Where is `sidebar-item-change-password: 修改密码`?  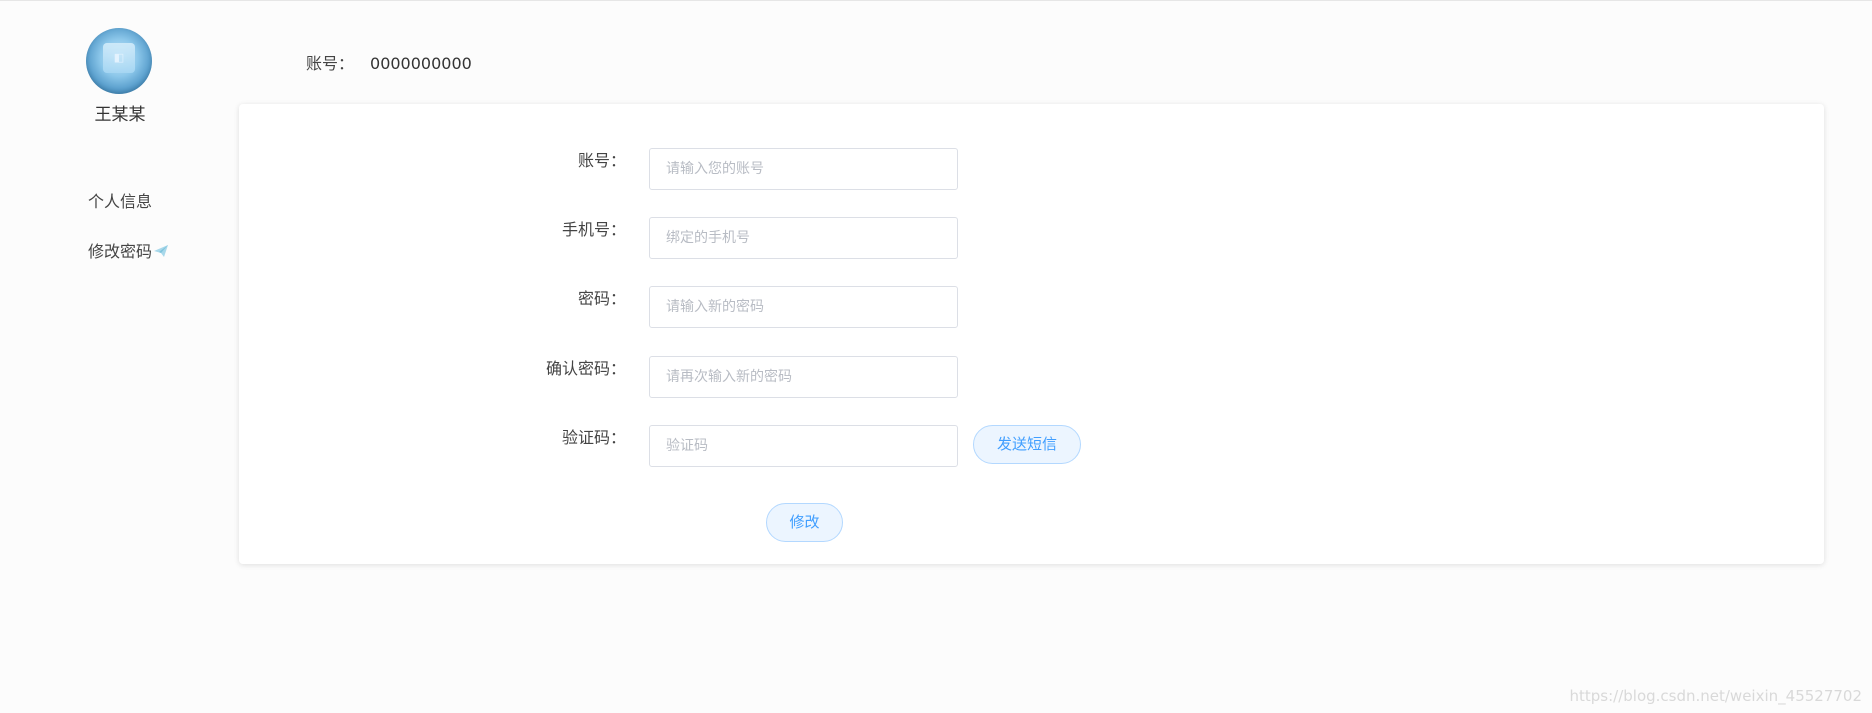
sidebar-item-change-password: 修改密码 is located at coordinates (128, 250).